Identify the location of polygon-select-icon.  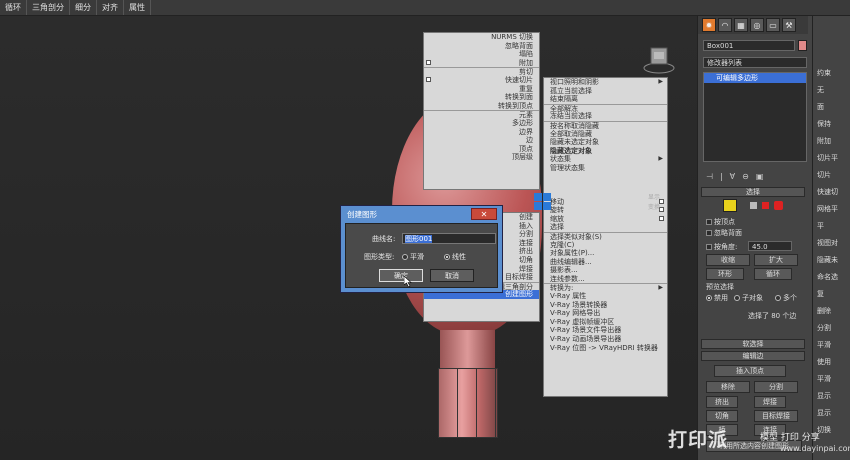
(765, 205).